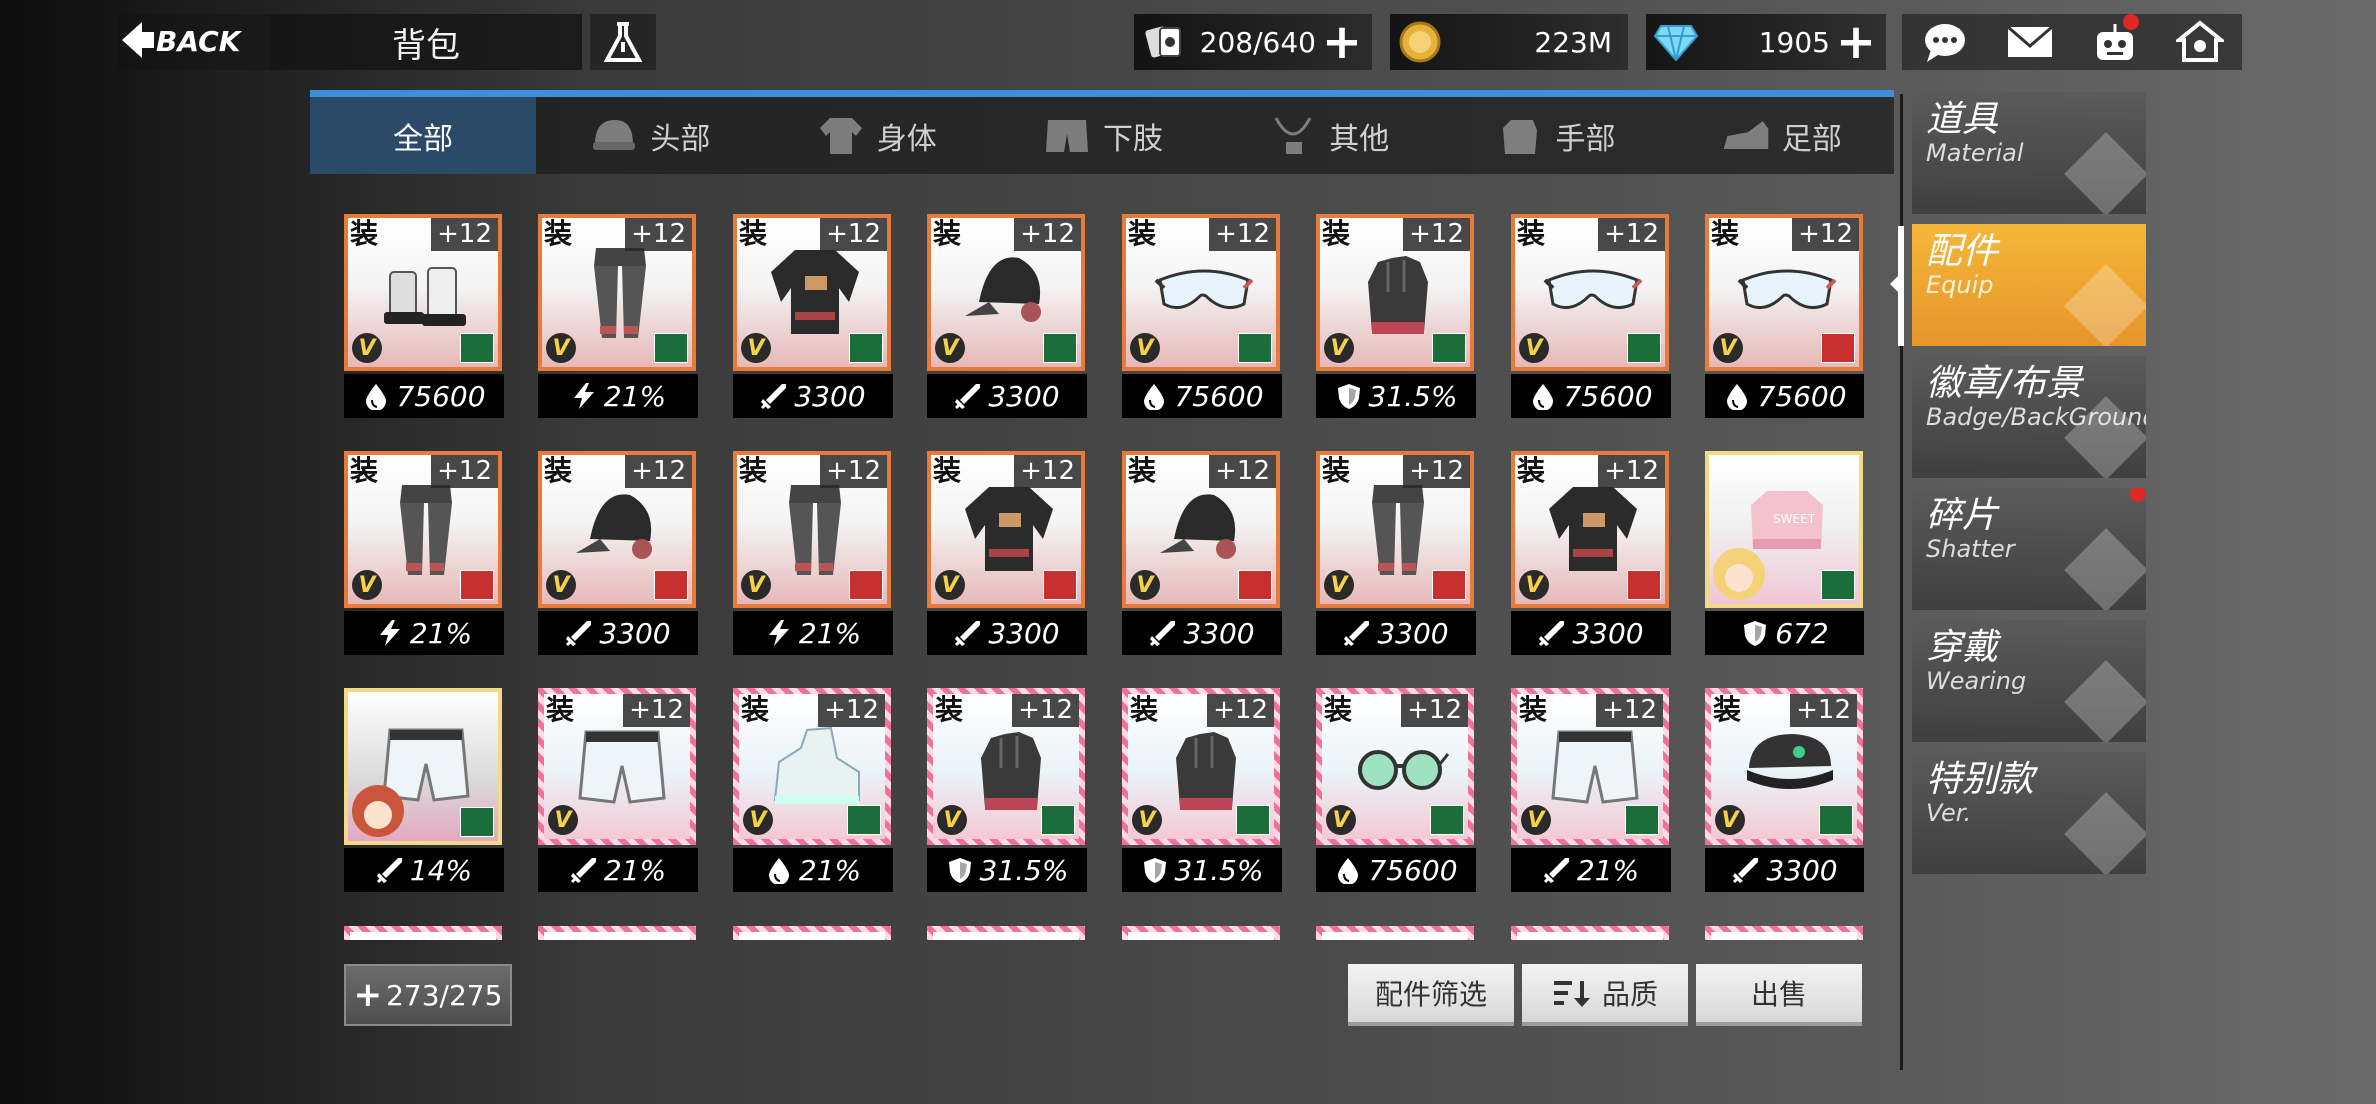 This screenshot has width=2376, height=1104. I want to click on item-hat-icon, so click(1198, 526).